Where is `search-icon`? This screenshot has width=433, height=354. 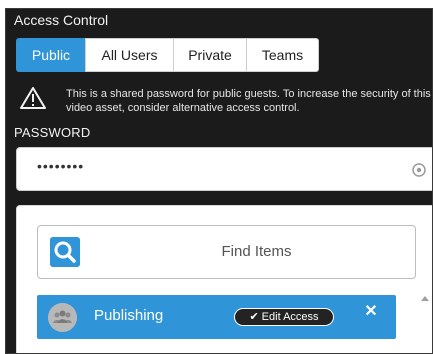 search-icon is located at coordinates (65, 252).